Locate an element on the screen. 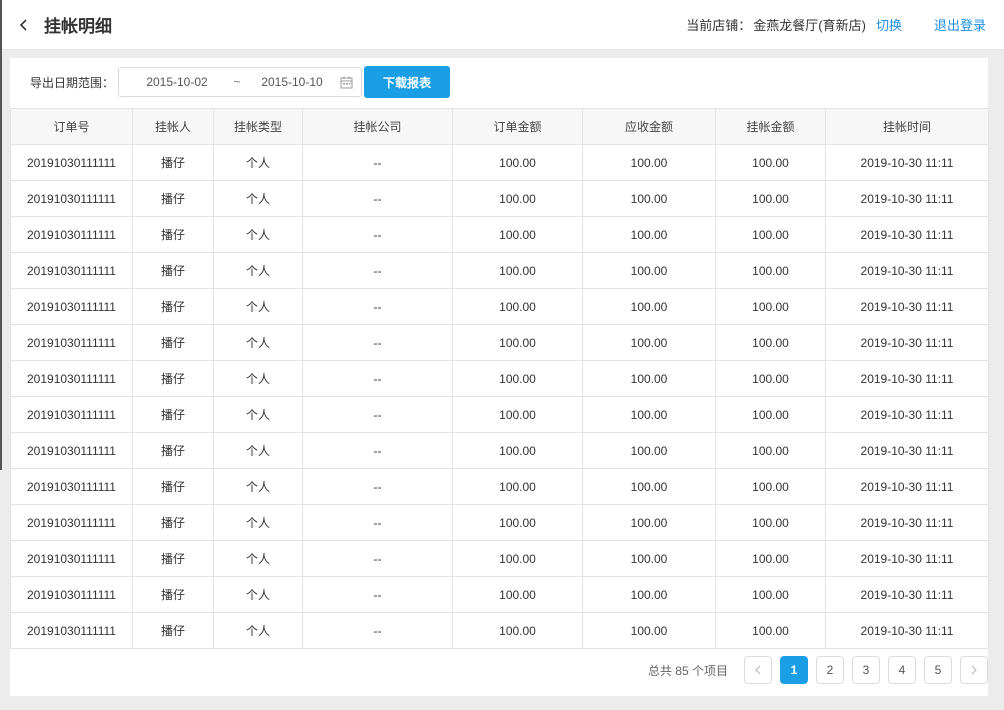 The image size is (1004, 710). page-button-3: 3 is located at coordinates (866, 670).